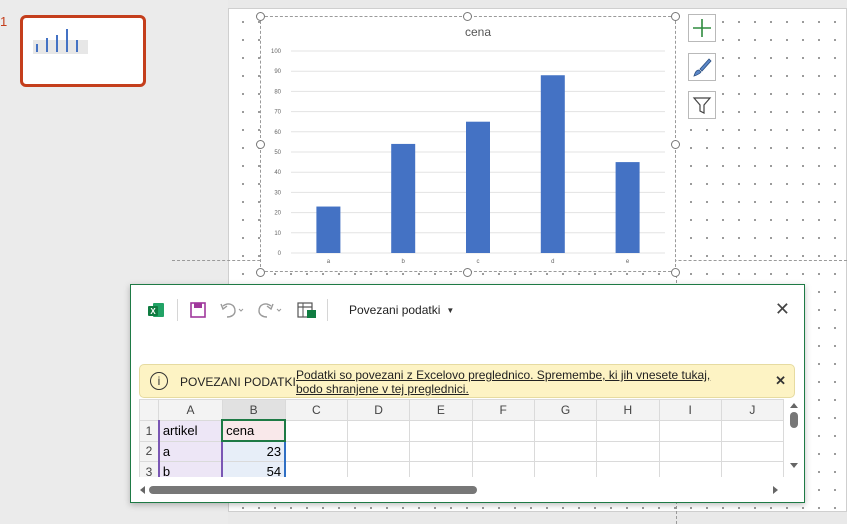 The width and height of the screenshot is (847, 524). I want to click on vertical-scrollbar, so click(794, 439).